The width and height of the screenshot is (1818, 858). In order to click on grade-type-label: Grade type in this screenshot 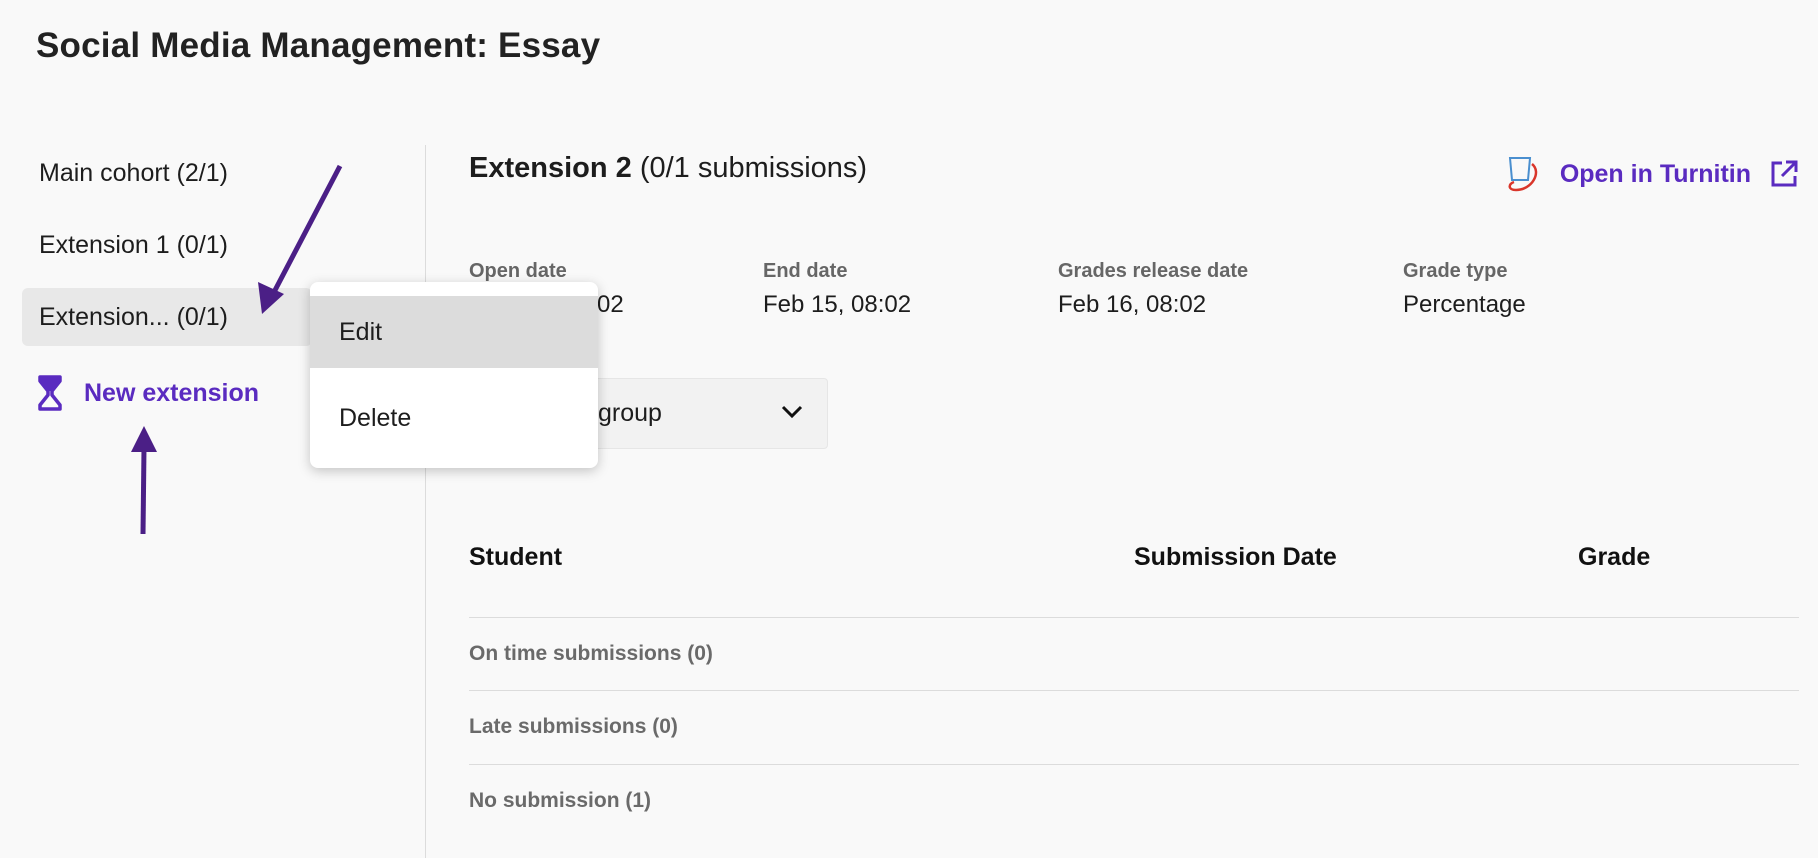, I will do `click(1455, 271)`.